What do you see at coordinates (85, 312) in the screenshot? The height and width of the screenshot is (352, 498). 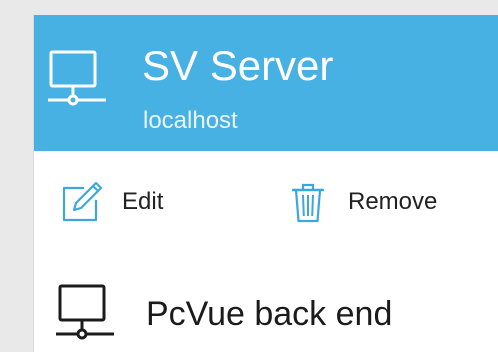 I see `monitor-network-icon` at bounding box center [85, 312].